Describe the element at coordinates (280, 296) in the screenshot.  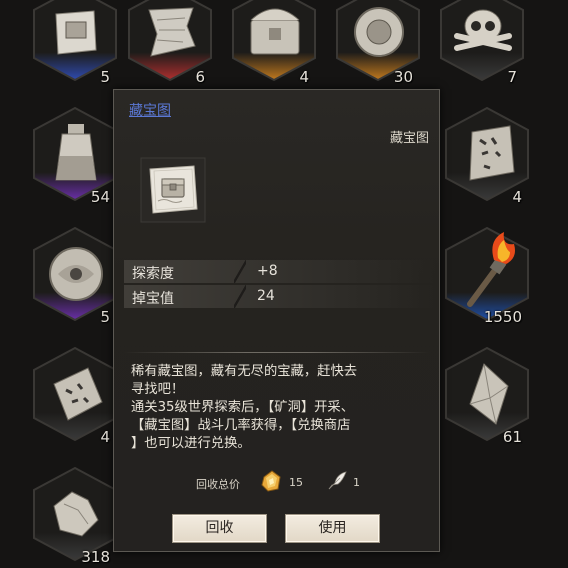
I see `stat-row-drop-value: 掉宝值 24` at that location.